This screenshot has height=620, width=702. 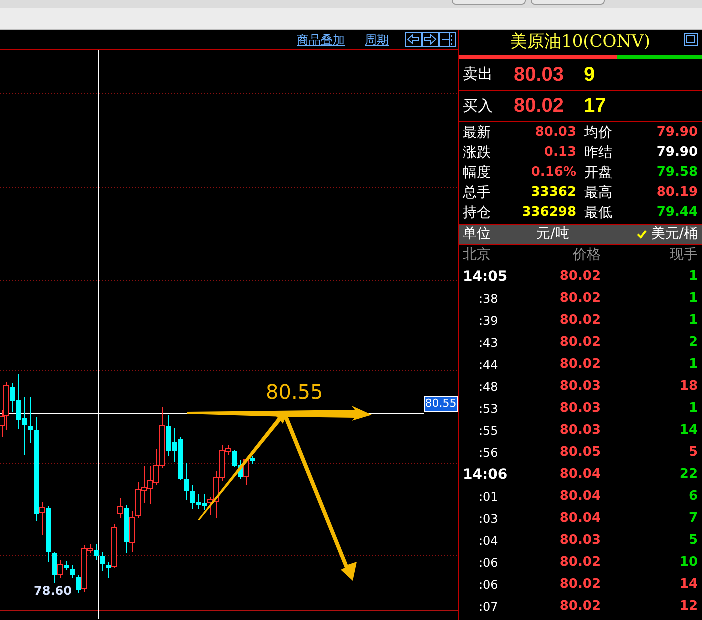 I want to click on tick-volume: 22, so click(x=688, y=475).